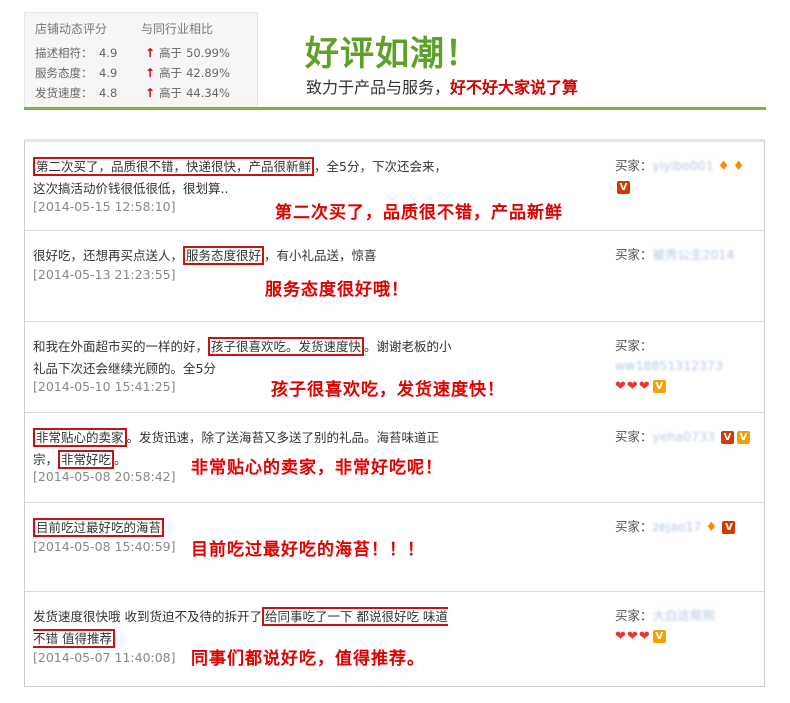 The width and height of the screenshot is (790, 703). Describe the element at coordinates (104, 476) in the screenshot. I see `review-date: [2014-05-08 20:58:42]` at that location.